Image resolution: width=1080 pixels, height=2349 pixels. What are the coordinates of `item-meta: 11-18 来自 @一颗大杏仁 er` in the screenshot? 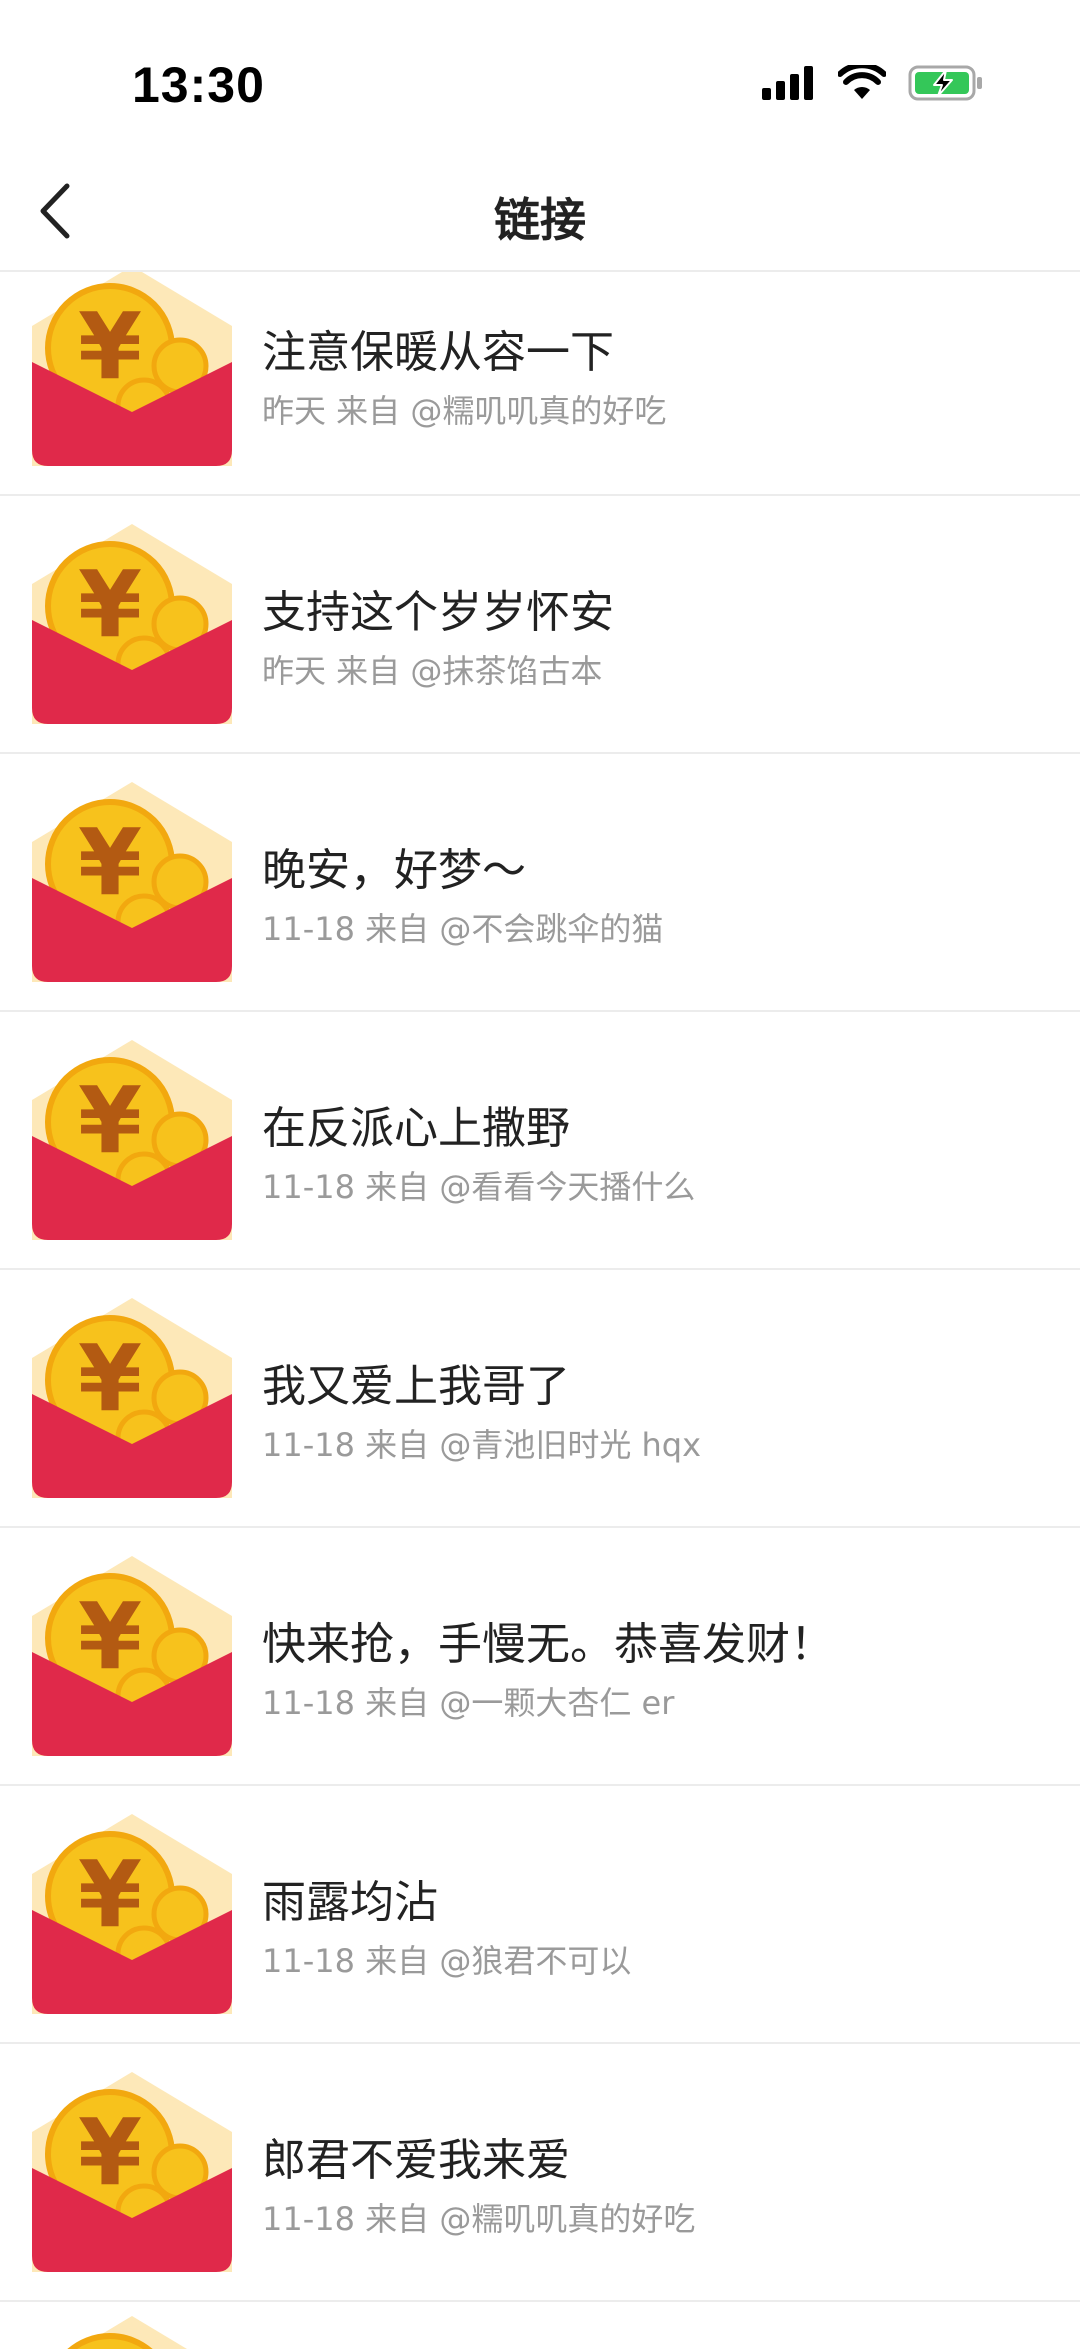 It's located at (468, 1703).